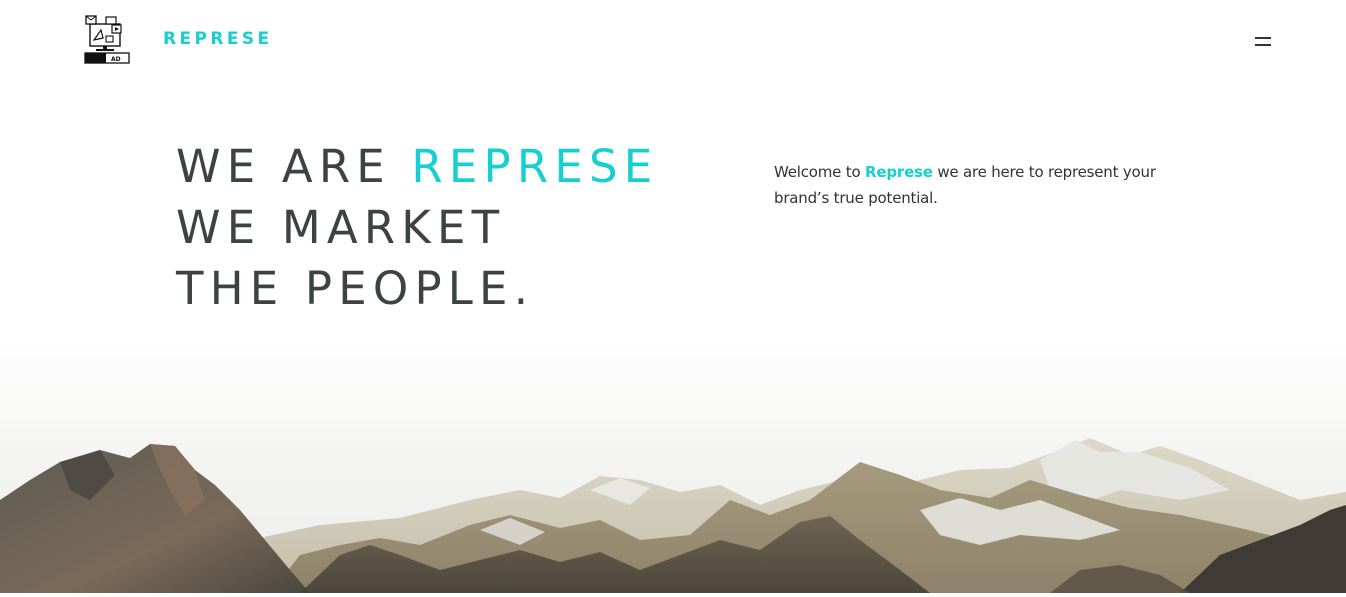 The width and height of the screenshot is (1346, 597). I want to click on brand-name: REPRESE, so click(218, 39).